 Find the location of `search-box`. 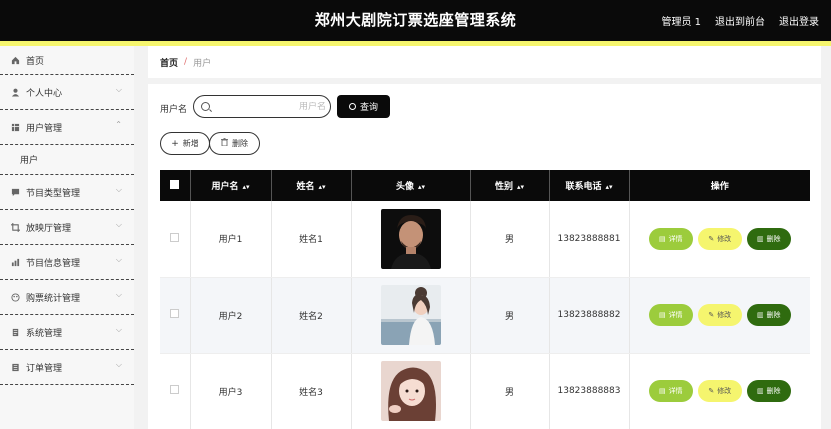

search-box is located at coordinates (262, 106).